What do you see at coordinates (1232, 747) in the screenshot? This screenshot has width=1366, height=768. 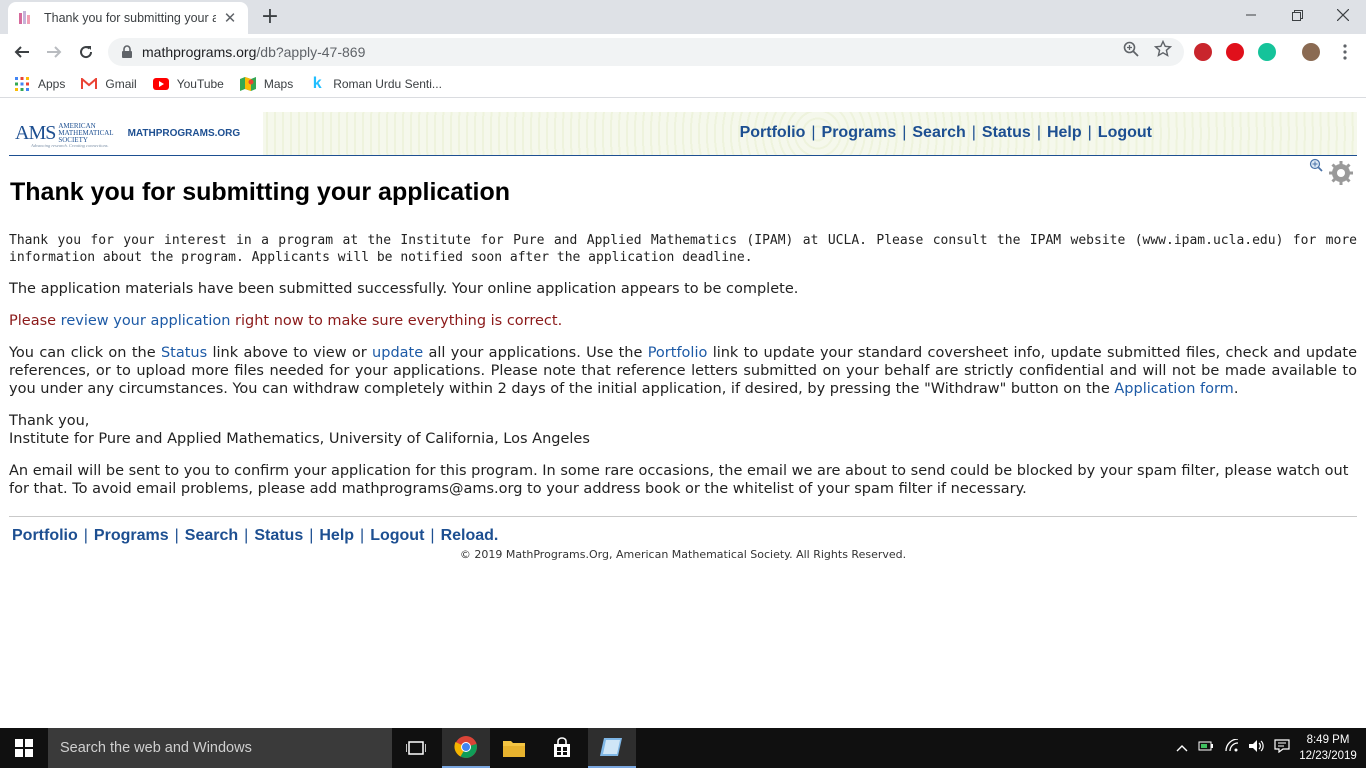 I see `wifi-icon` at bounding box center [1232, 747].